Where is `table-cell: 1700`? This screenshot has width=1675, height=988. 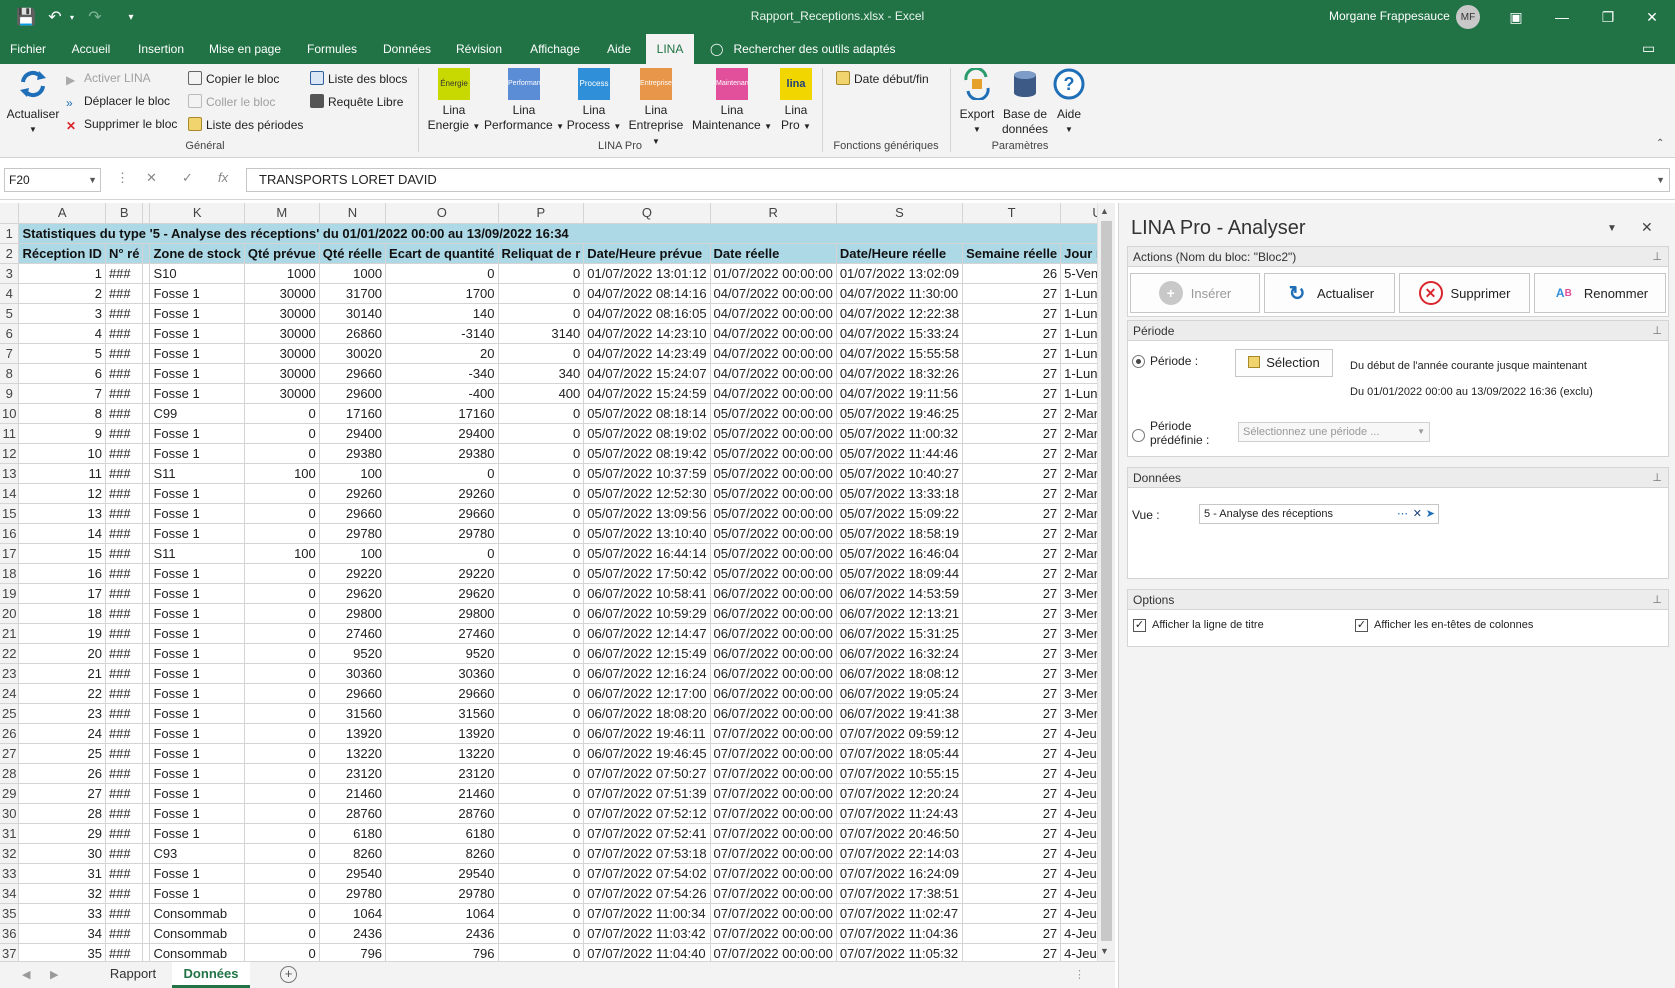
table-cell: 1700 is located at coordinates (442, 293).